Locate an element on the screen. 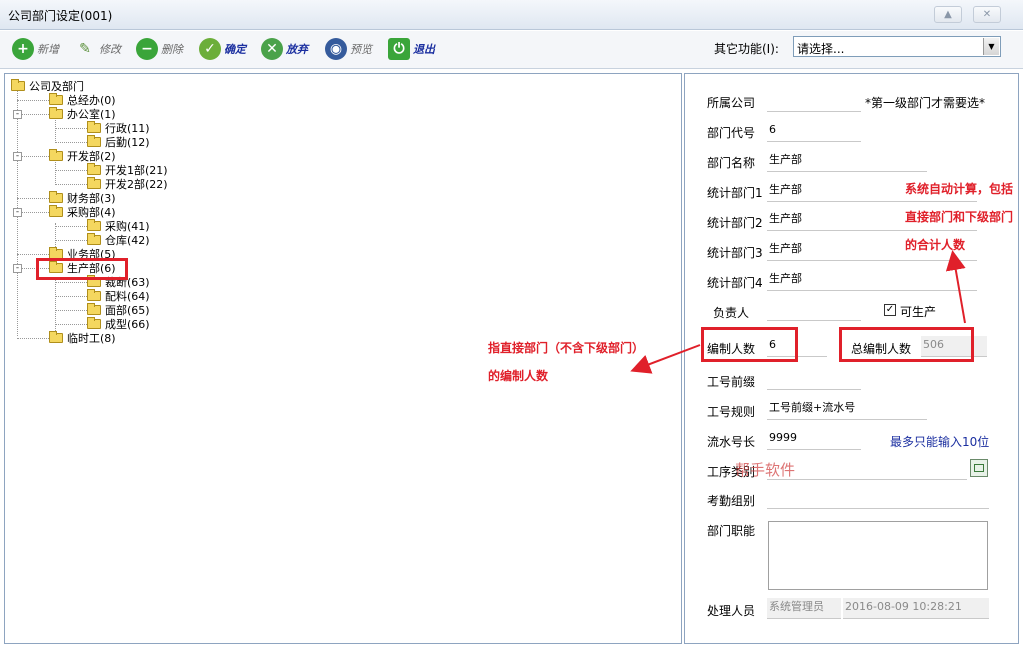 Image resolution: width=1023 pixels, height=651 pixels. serial-length-hint: 最多只能输入10位 is located at coordinates (940, 442).